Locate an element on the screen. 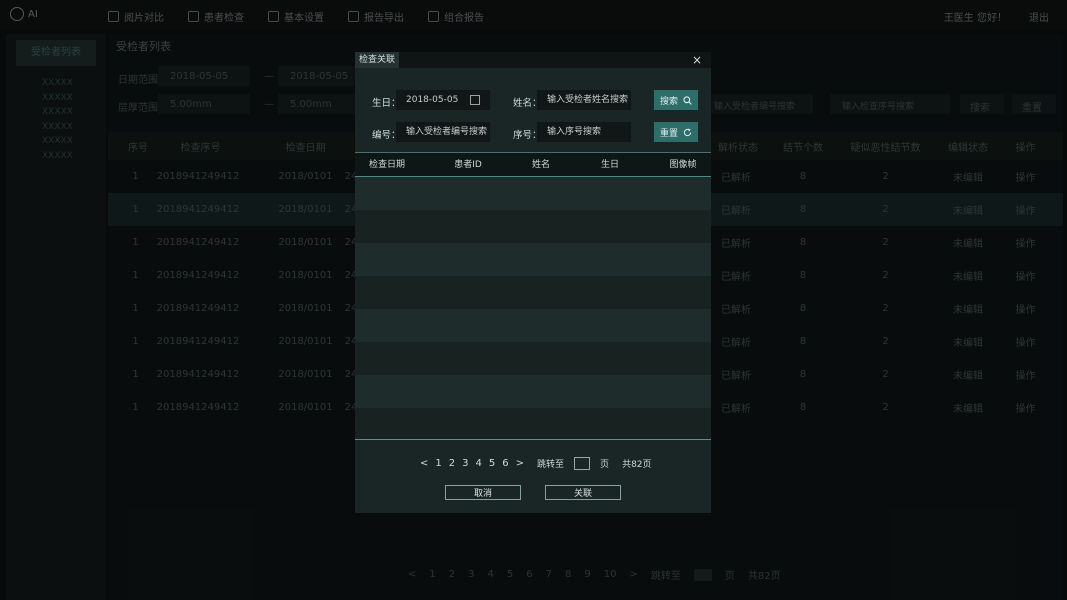 The image size is (1067, 600). prev-page: < is located at coordinates (424, 463).